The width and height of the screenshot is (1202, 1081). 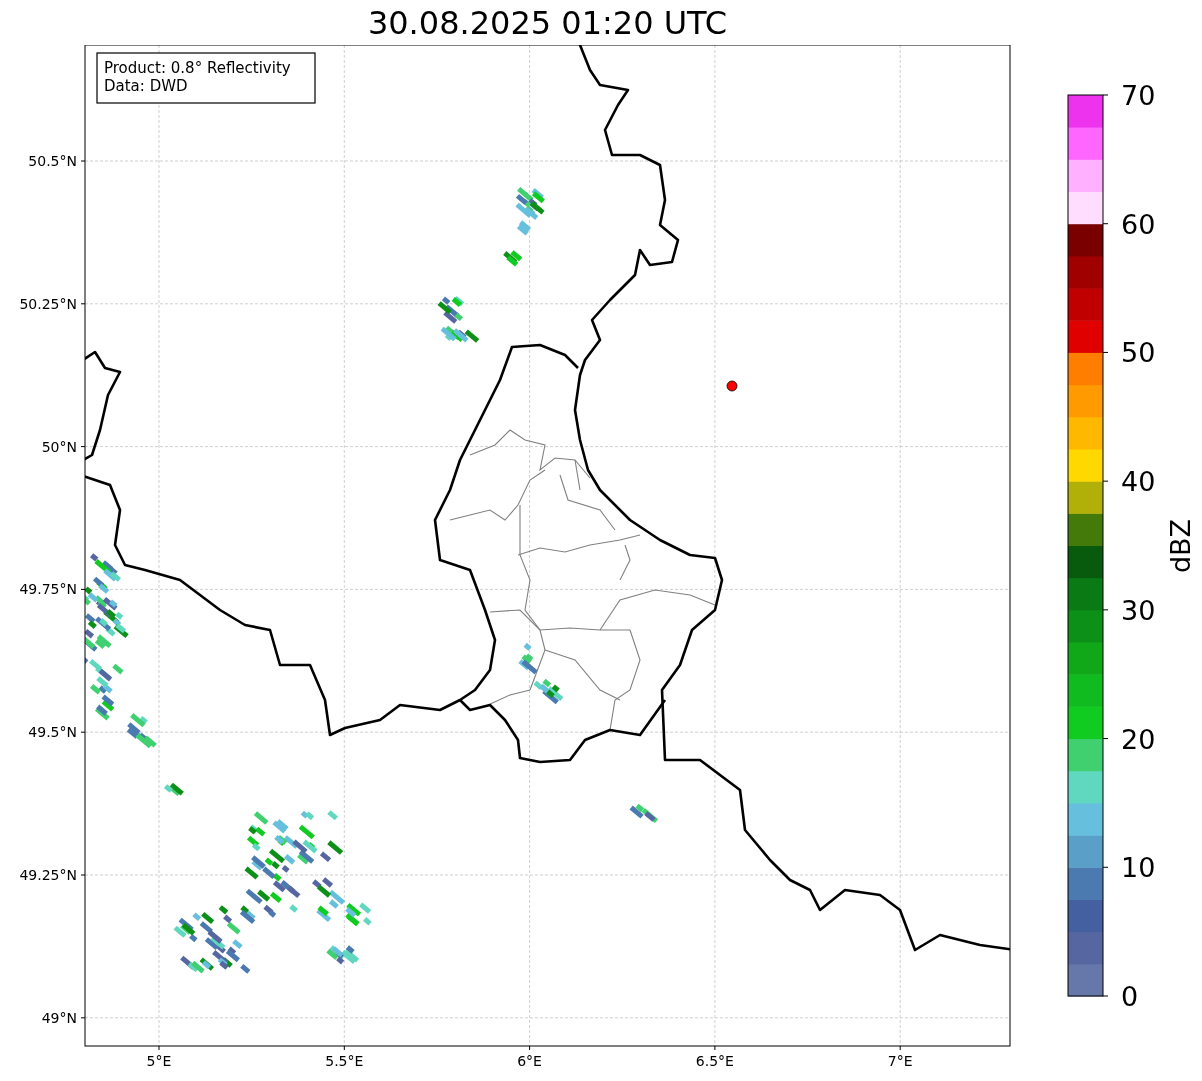 What do you see at coordinates (1138, 95) in the screenshot?
I see `colorbar-label: 70` at bounding box center [1138, 95].